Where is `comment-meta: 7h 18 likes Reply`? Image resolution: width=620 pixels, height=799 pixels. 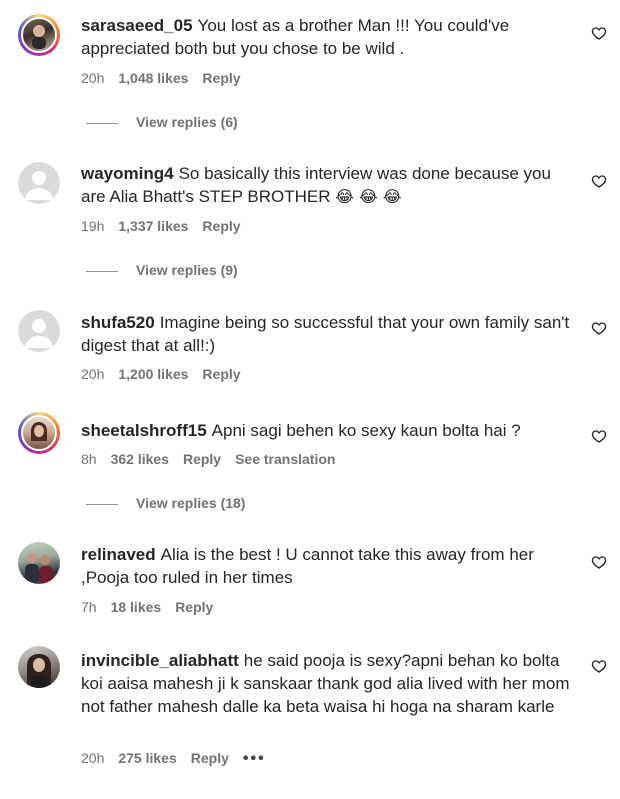
comment-meta: 7h 18 likes Reply is located at coordinates (154, 607).